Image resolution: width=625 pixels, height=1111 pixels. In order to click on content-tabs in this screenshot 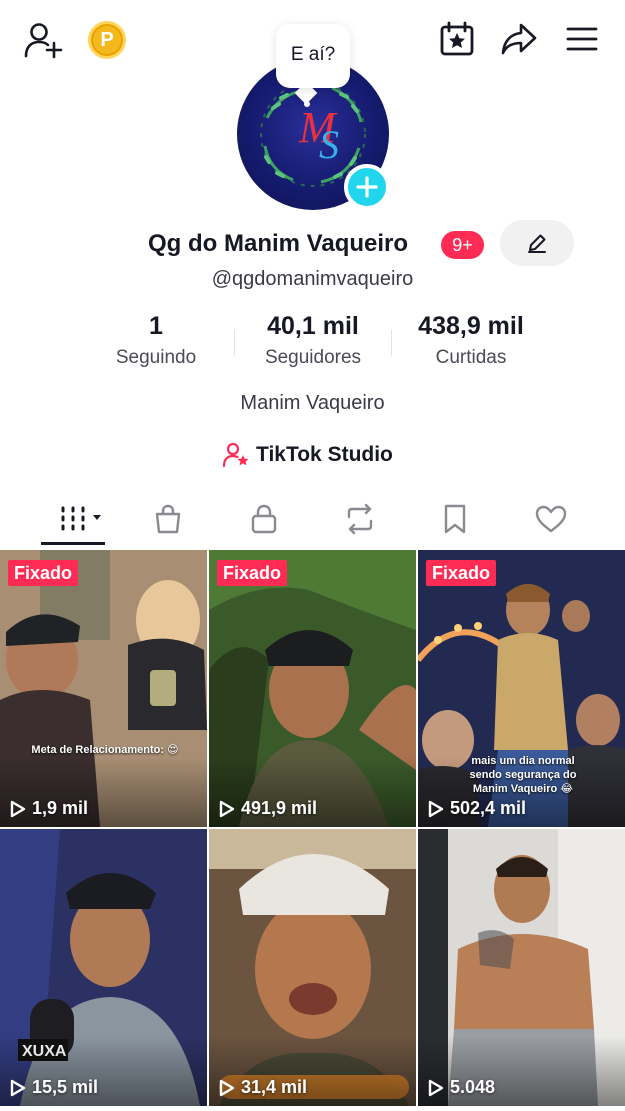, I will do `click(312, 521)`.